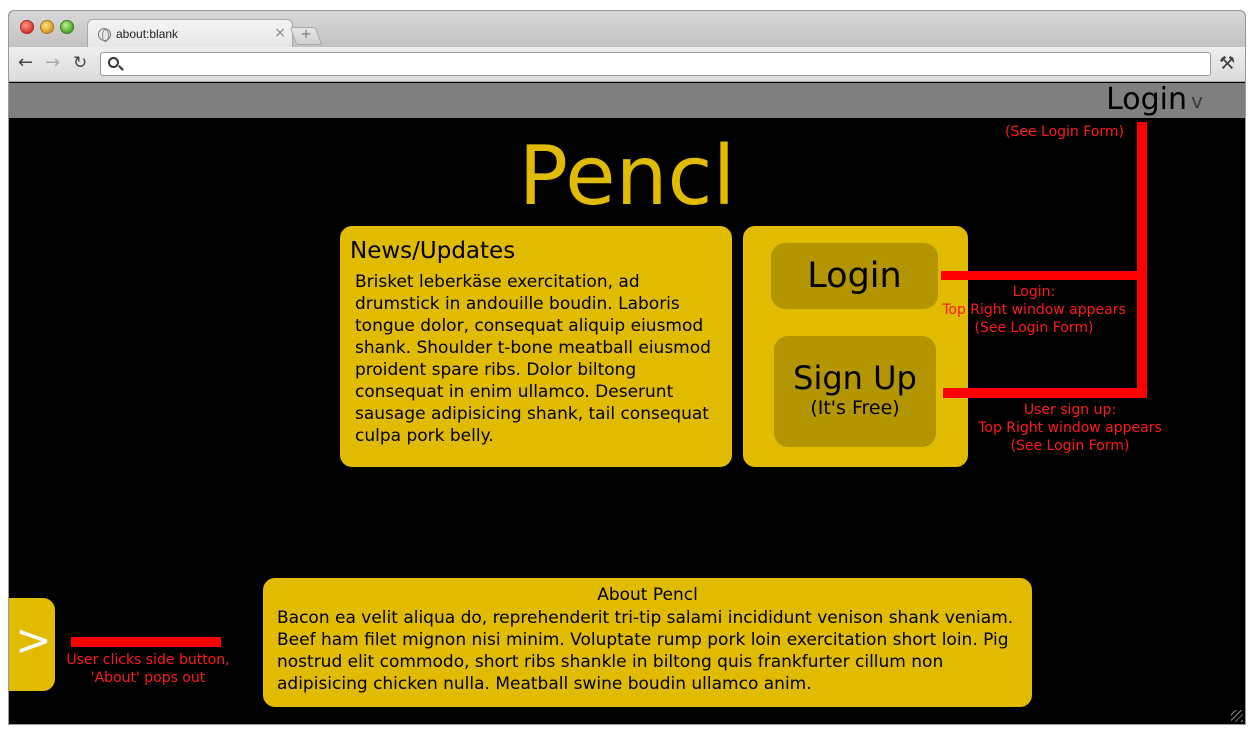 This screenshot has height=733, width=1253. What do you see at coordinates (1146, 100) in the screenshot?
I see `header-login-link: Login` at bounding box center [1146, 100].